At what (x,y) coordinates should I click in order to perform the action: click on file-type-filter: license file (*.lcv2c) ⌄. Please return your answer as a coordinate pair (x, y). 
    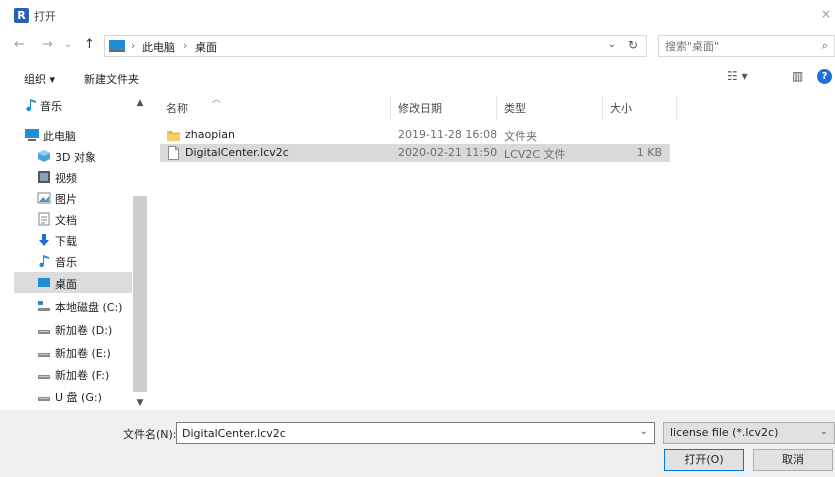
    Looking at the image, I should click on (749, 433).